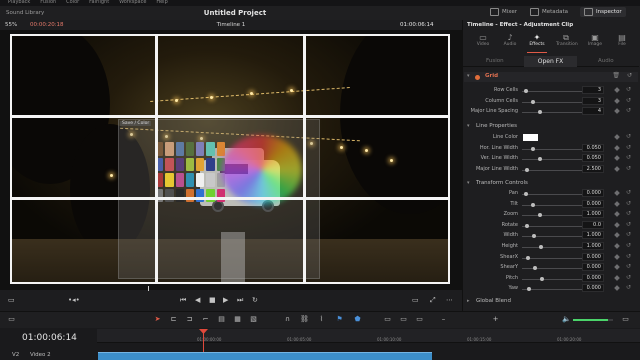  What do you see at coordinates (551, 77) in the screenshot?
I see `grid-effect-header: ▾ Grid 🗑 ↺` at bounding box center [551, 77].